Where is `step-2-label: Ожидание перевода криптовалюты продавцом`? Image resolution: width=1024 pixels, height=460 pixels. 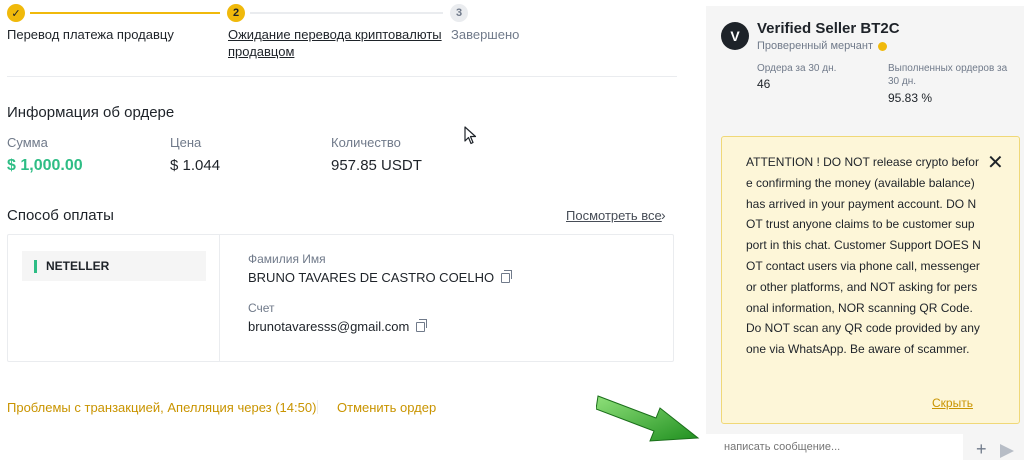
step-2-label: Ожидание перевода криптовалюты продавцом is located at coordinates (335, 43).